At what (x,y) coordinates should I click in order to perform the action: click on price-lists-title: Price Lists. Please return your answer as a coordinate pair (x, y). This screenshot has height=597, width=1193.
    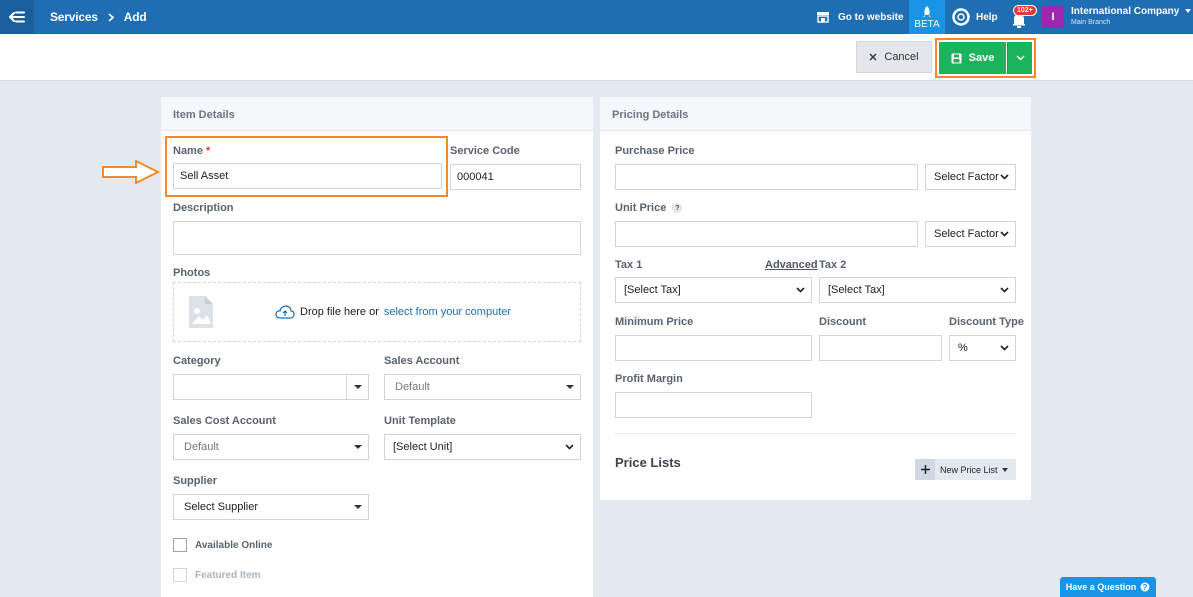
    Looking at the image, I should click on (648, 462).